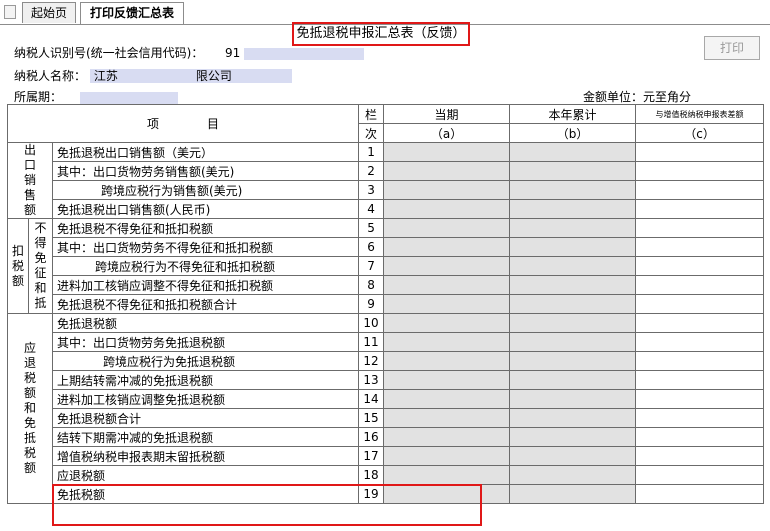  Describe the element at coordinates (205, 171) in the screenshot. I see `row-label: 其中：出口货物劳务销售额(美元)` at that location.